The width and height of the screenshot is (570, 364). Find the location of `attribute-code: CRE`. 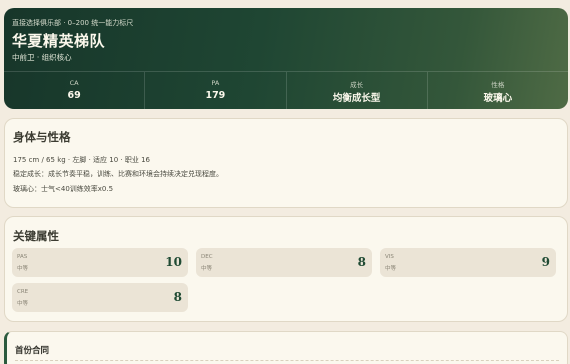

attribute-code: CRE is located at coordinates (23, 292).